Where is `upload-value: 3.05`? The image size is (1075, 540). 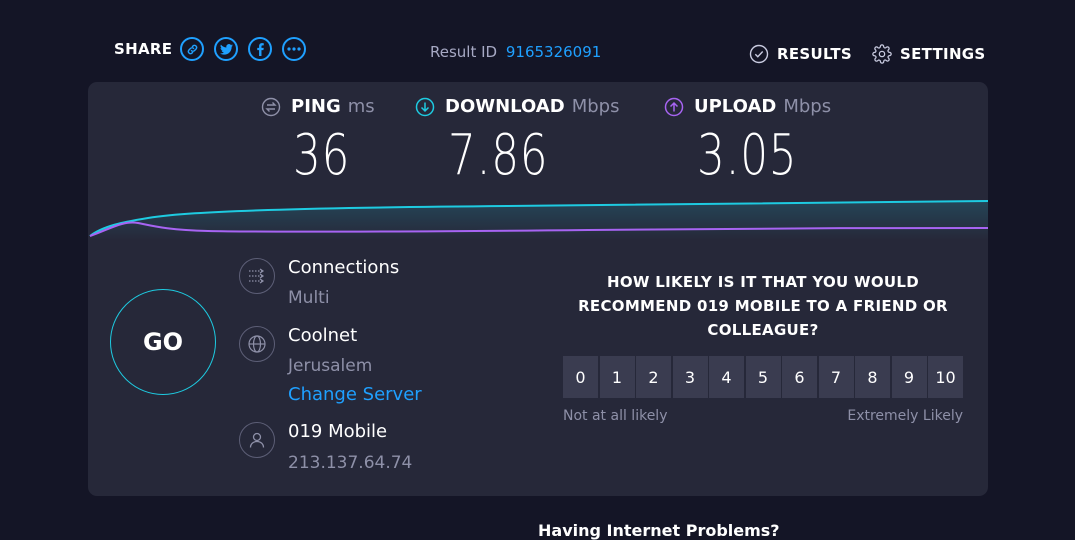
upload-value: 3.05 is located at coordinates (747, 155).